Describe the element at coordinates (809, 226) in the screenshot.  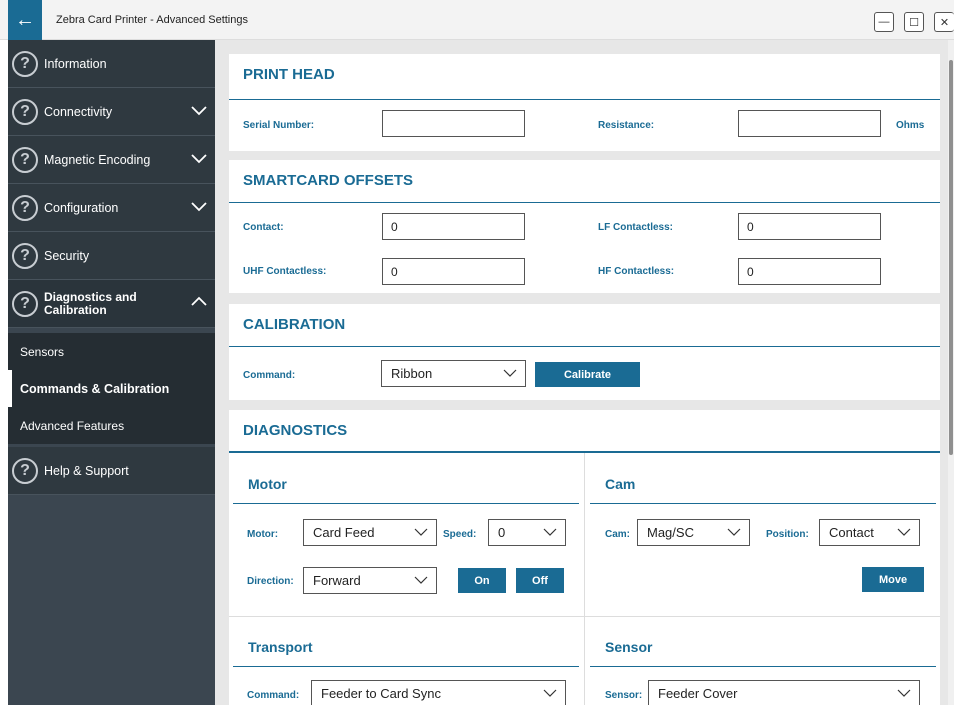
I see `lf-contactless-field: 0` at that location.